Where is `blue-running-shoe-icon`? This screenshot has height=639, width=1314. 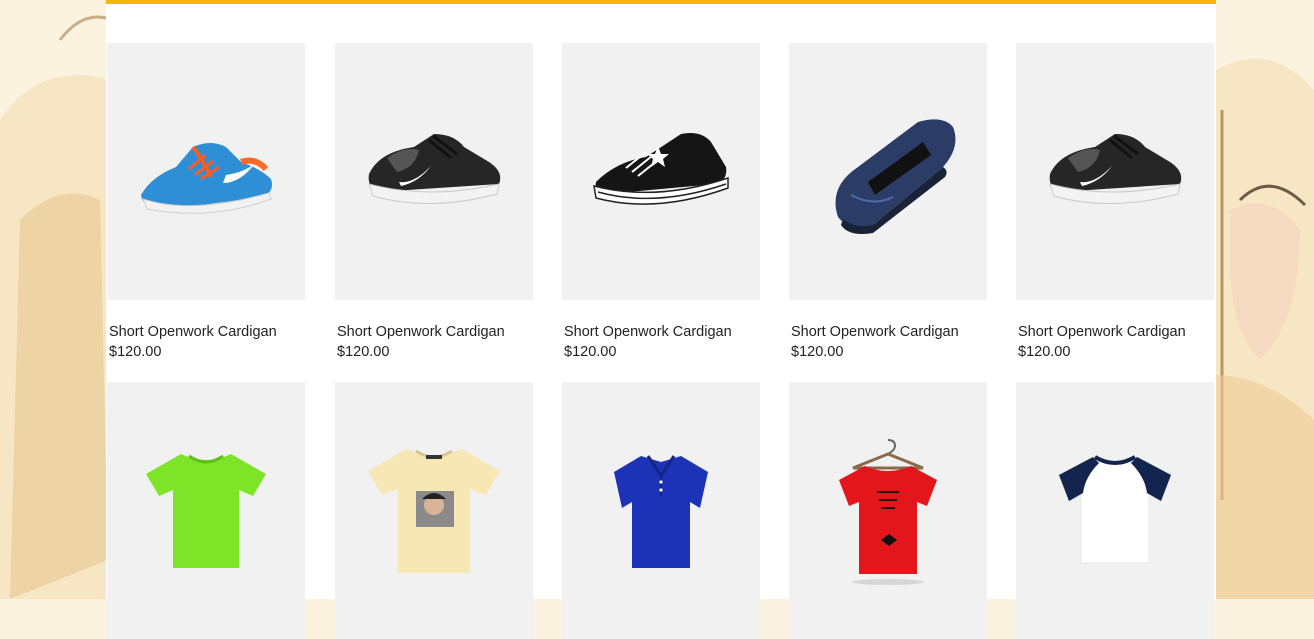 blue-running-shoe-icon is located at coordinates (206, 178).